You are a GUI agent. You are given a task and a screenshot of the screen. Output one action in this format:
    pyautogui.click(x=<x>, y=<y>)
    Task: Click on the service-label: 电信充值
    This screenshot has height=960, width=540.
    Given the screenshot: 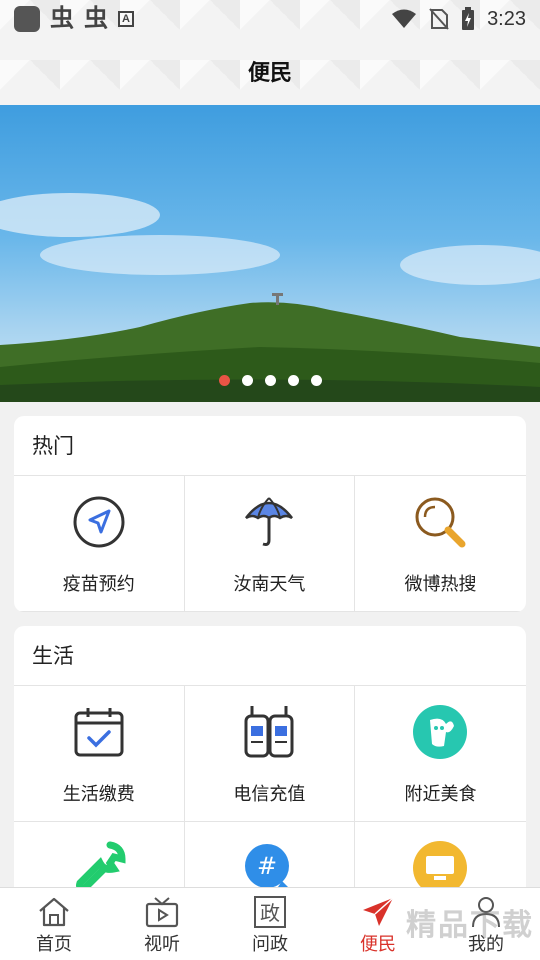 What is the action you would take?
    pyautogui.click(x=269, y=794)
    